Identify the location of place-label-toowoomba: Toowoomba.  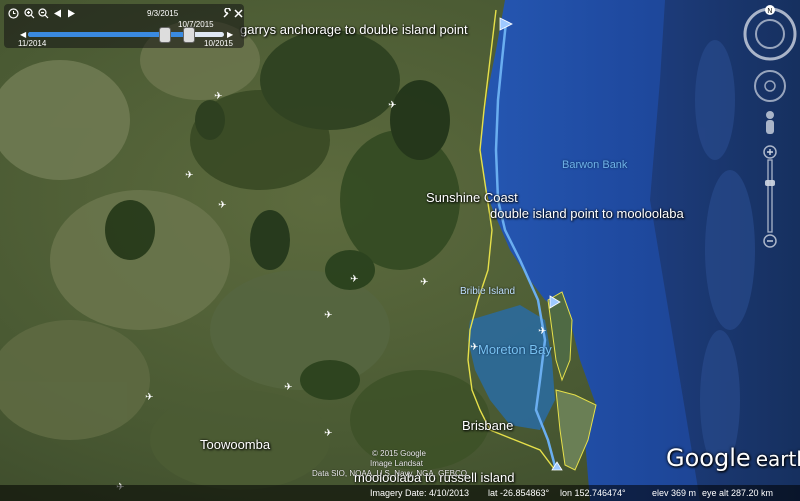
(235, 444).